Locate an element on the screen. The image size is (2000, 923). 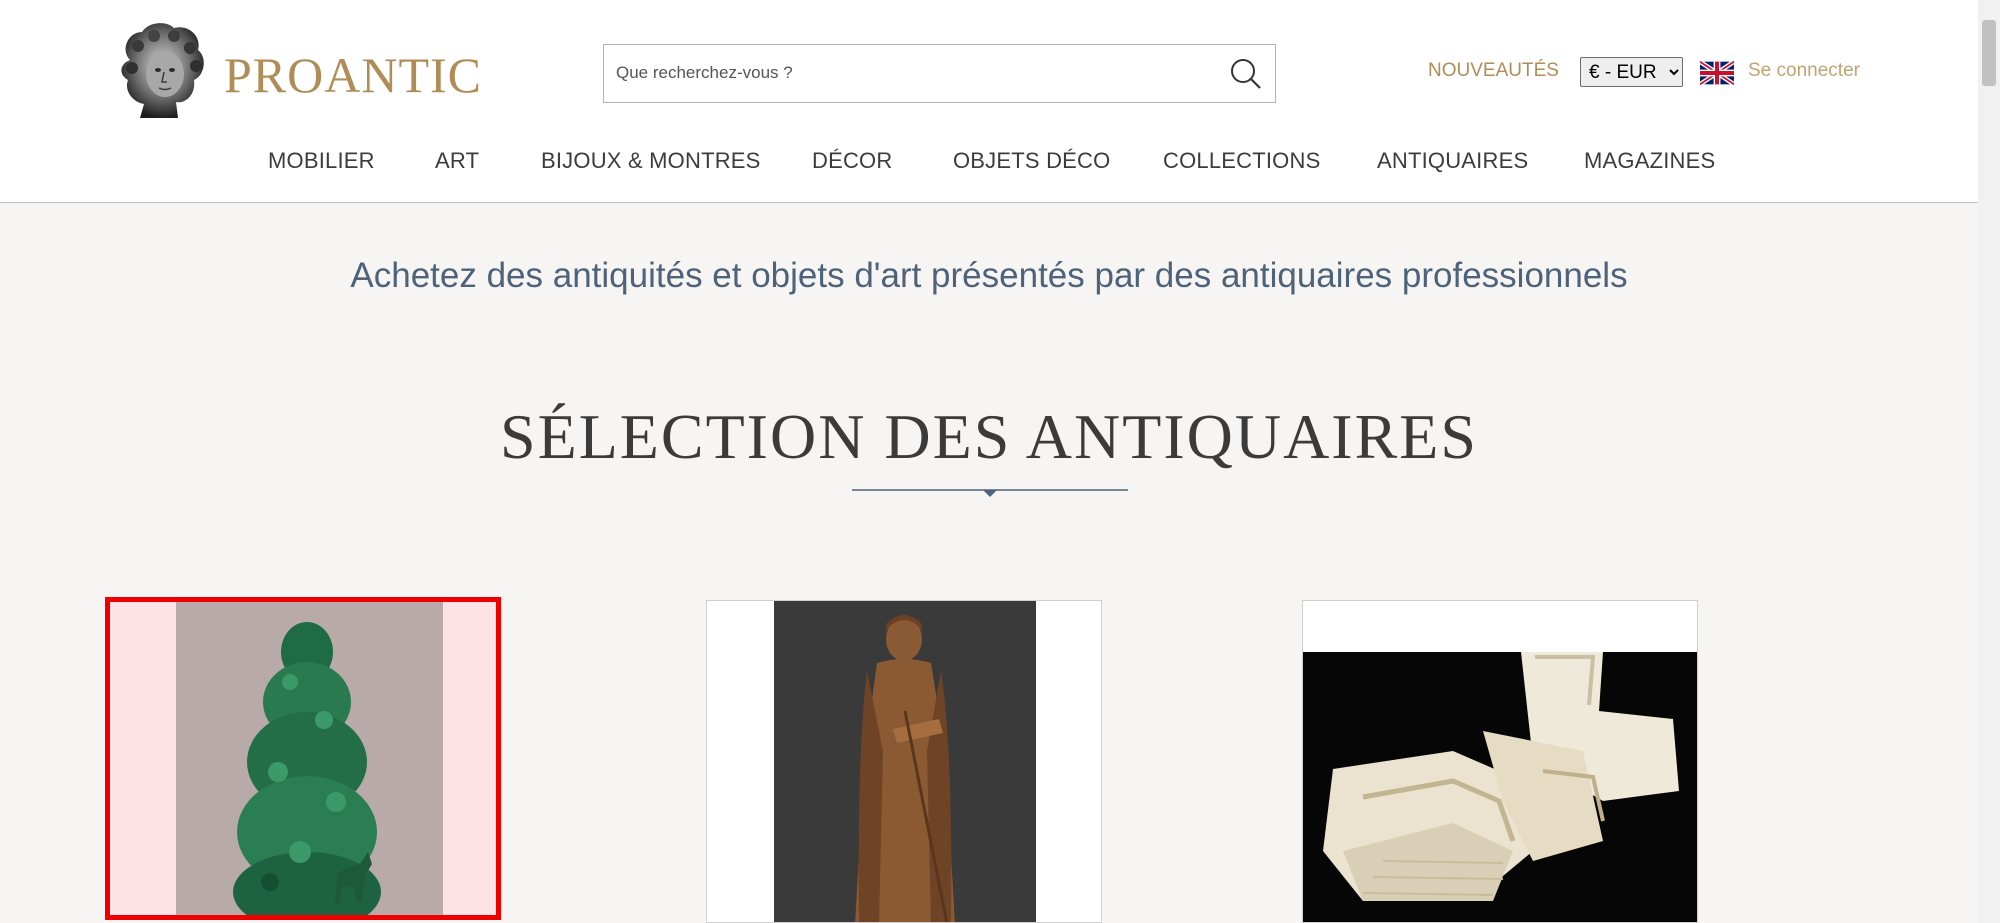
search-bar is located at coordinates (939, 73).